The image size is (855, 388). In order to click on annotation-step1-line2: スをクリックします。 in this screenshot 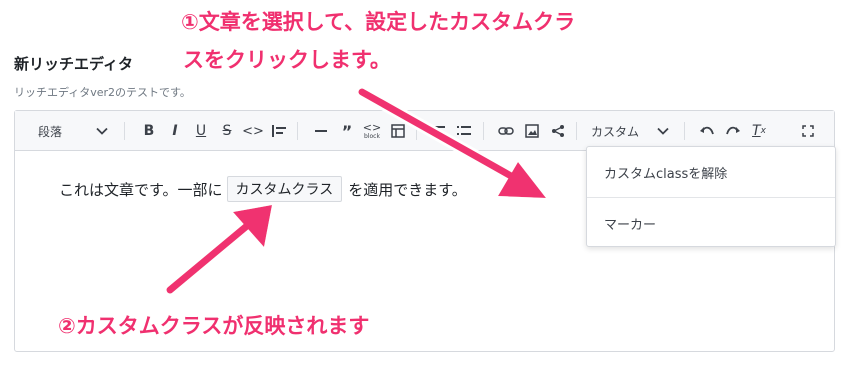, I will do `click(287, 60)`.